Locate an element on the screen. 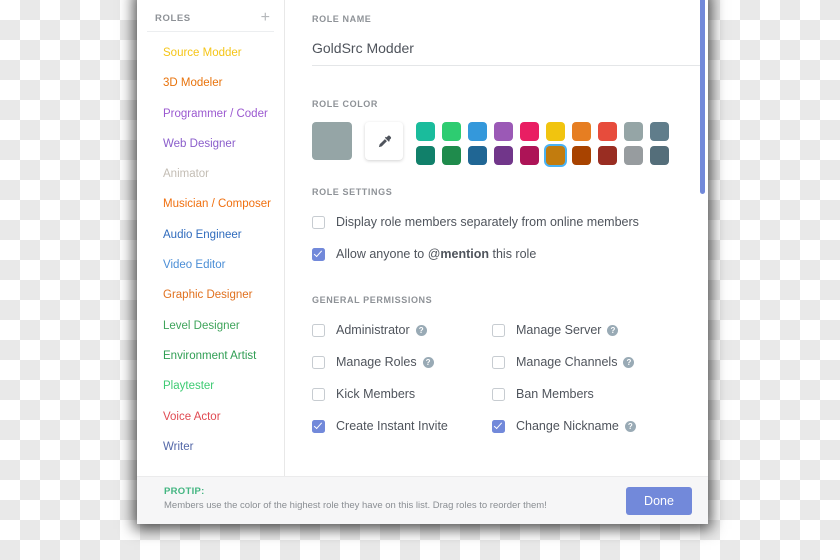 The image size is (840, 560). content-scrollbar-track is located at coordinates (702, 238).